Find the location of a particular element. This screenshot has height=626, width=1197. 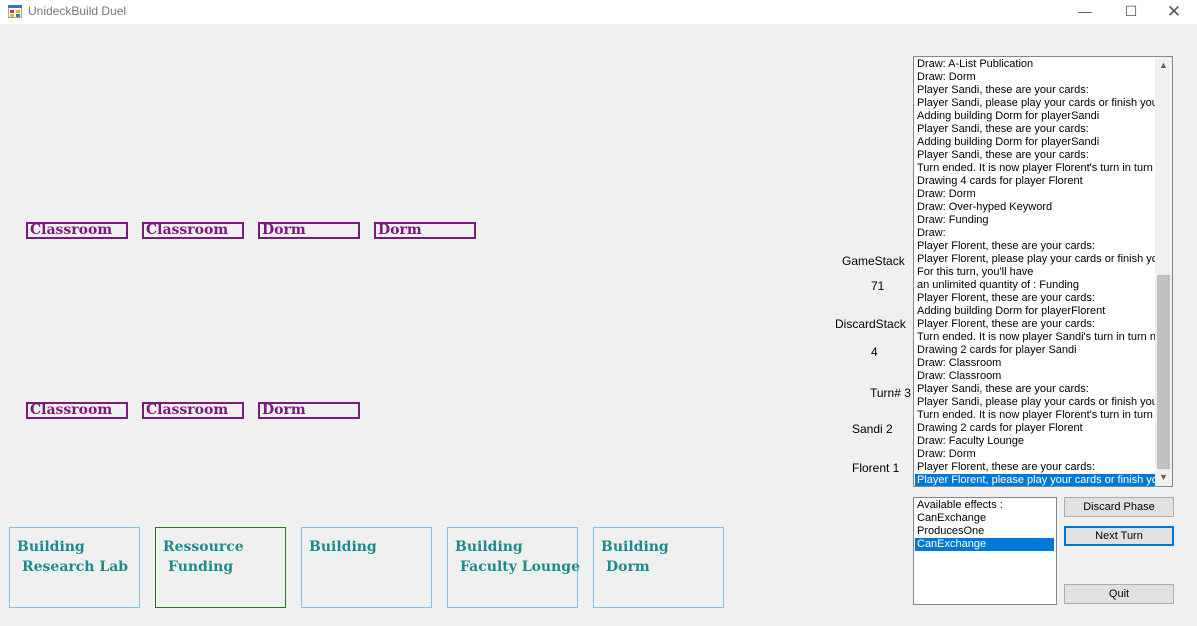

log-entry: Adding building Dorm for playerFlorent is located at coordinates (1036, 311).